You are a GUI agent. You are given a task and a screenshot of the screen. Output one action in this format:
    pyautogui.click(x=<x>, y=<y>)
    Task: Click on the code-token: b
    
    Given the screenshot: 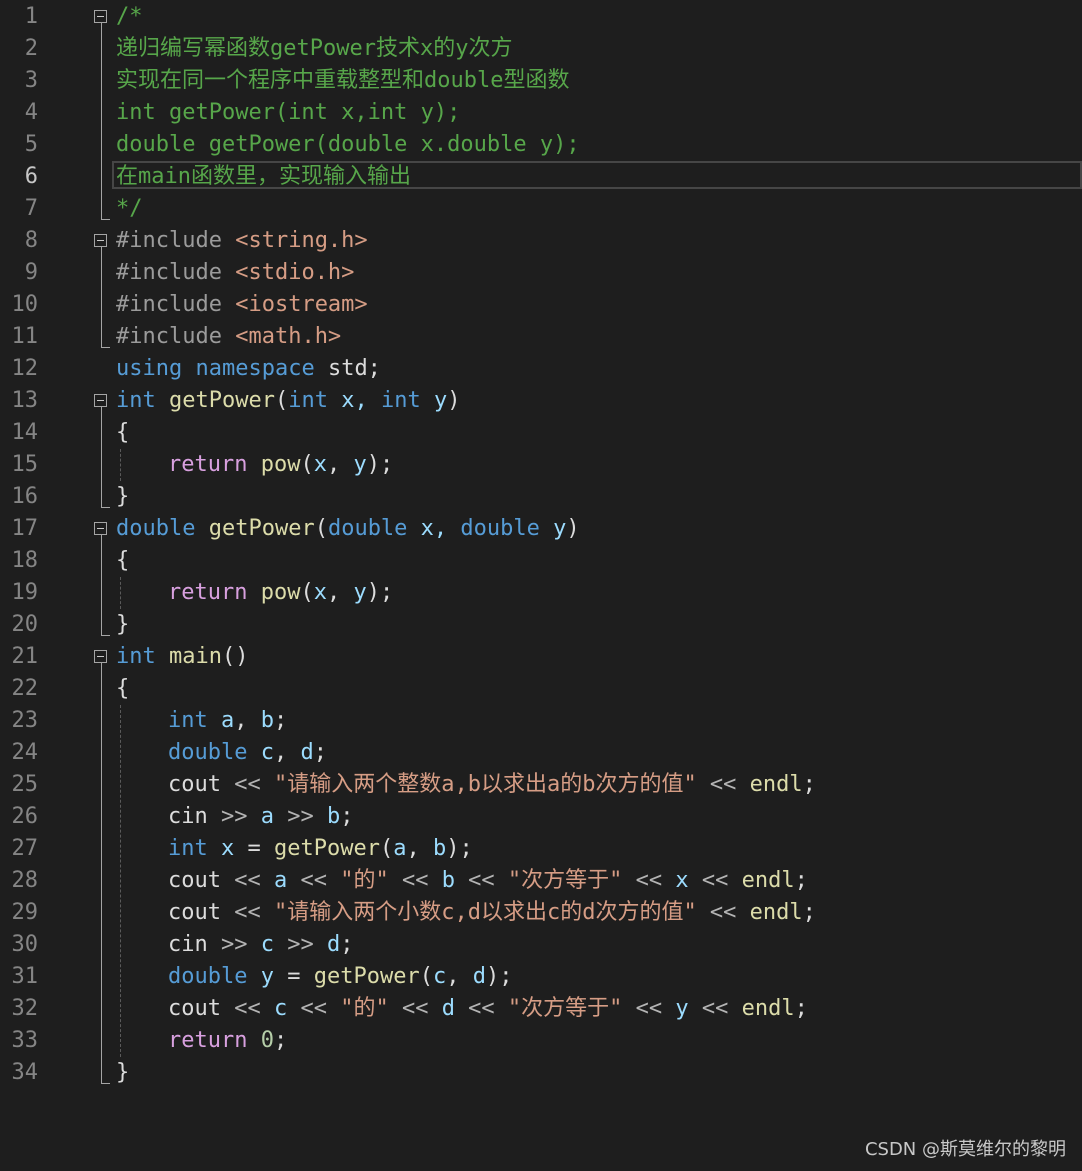 What is the action you would take?
    pyautogui.click(x=439, y=848)
    